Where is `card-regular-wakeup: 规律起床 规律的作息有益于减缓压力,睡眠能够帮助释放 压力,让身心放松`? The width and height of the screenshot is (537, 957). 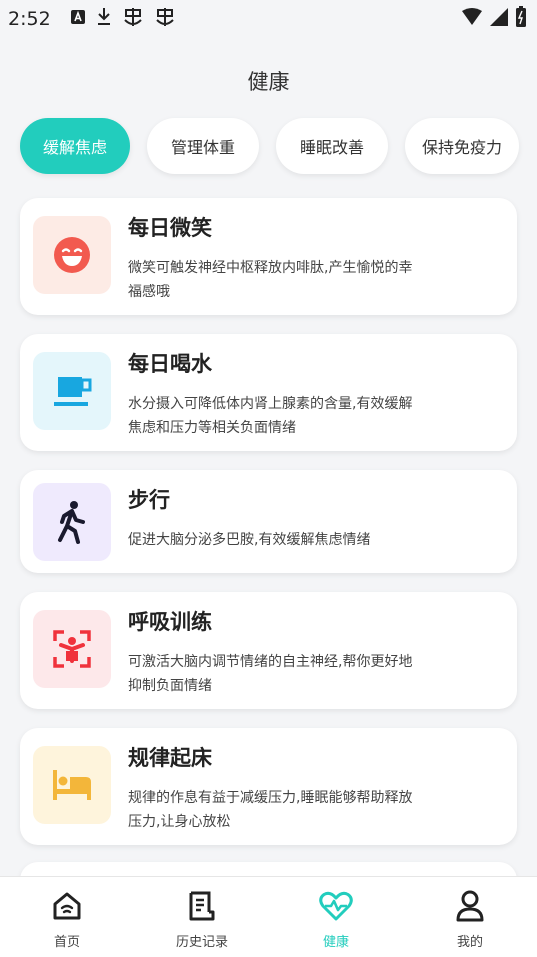
card-regular-wakeup: 规律起床 规律的作息有益于减缓压力,睡眠能够帮助释放 压力,让身心放松 is located at coordinates (268, 786).